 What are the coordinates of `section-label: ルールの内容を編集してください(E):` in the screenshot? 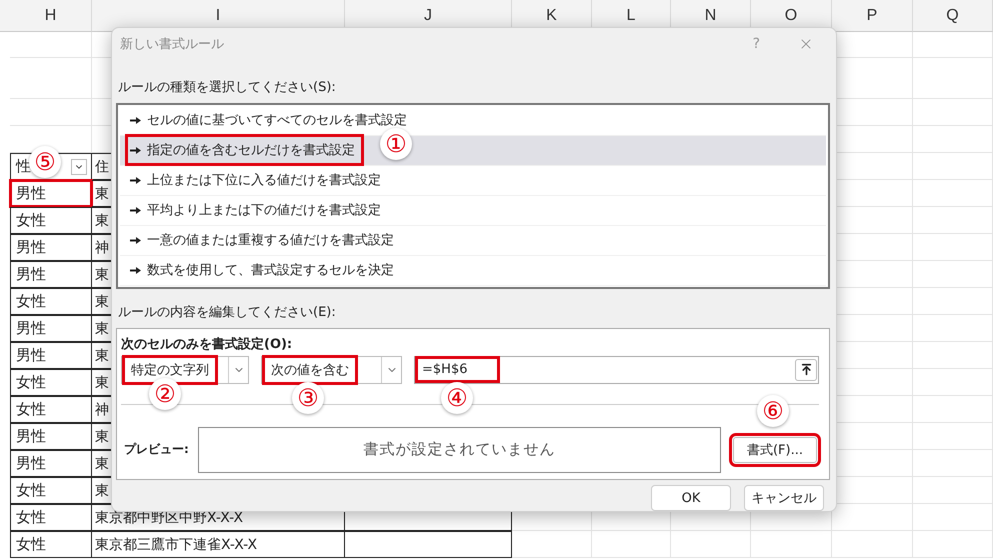 It's located at (227, 312).